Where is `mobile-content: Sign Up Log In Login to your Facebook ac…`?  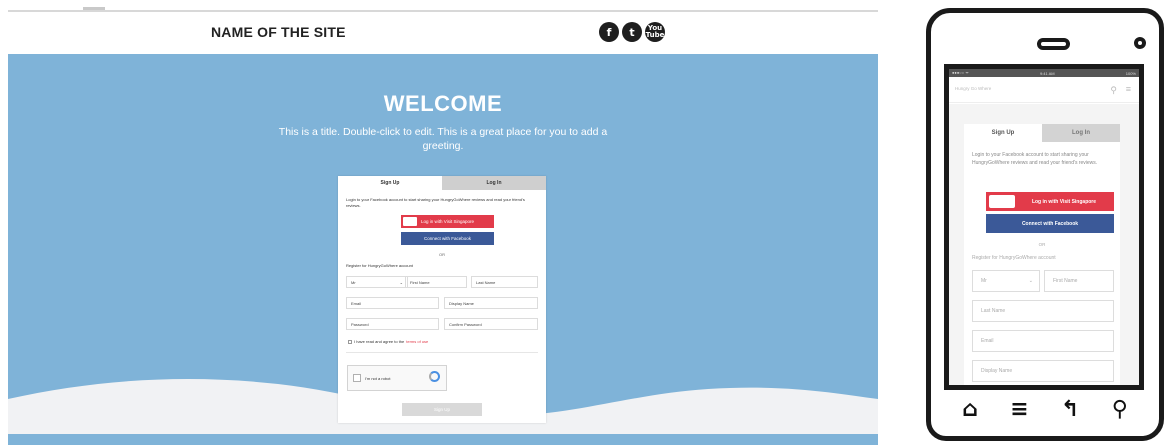 mobile-content: Sign Up Log In Login to your Facebook ac… is located at coordinates (1044, 244).